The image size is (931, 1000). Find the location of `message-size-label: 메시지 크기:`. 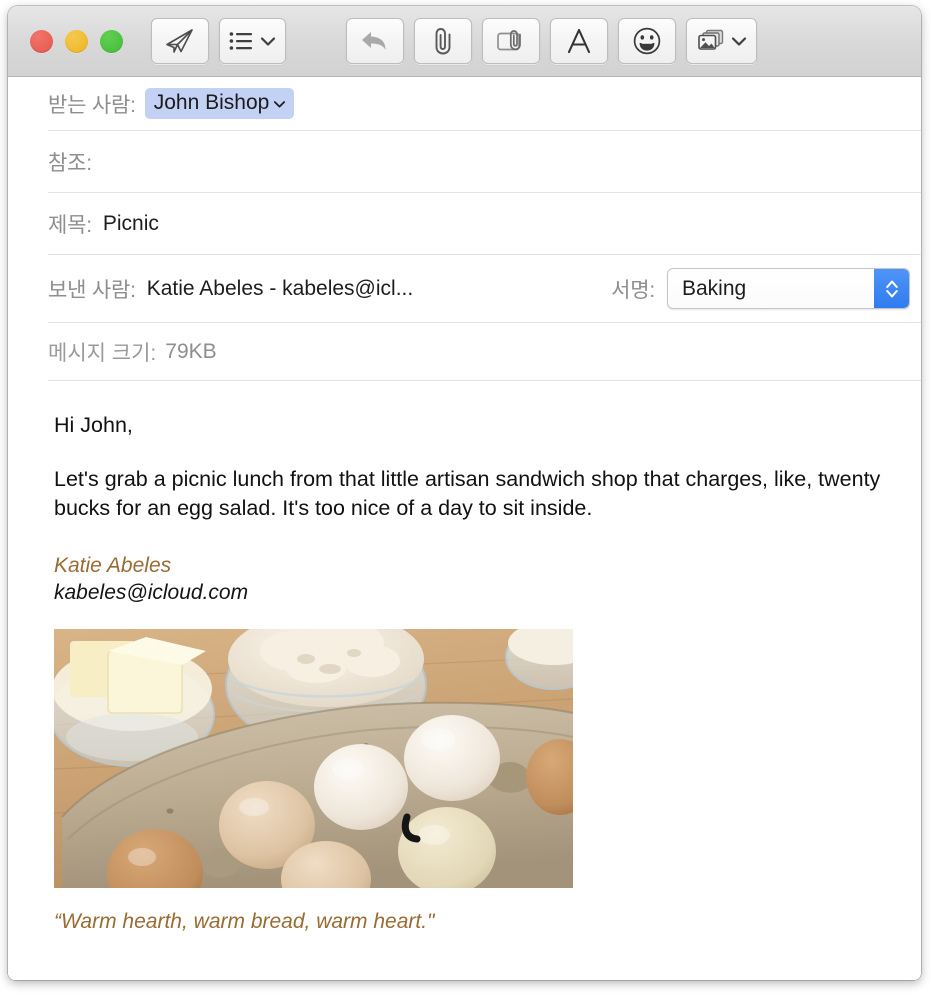

message-size-label: 메시지 크기: is located at coordinates (102, 353).